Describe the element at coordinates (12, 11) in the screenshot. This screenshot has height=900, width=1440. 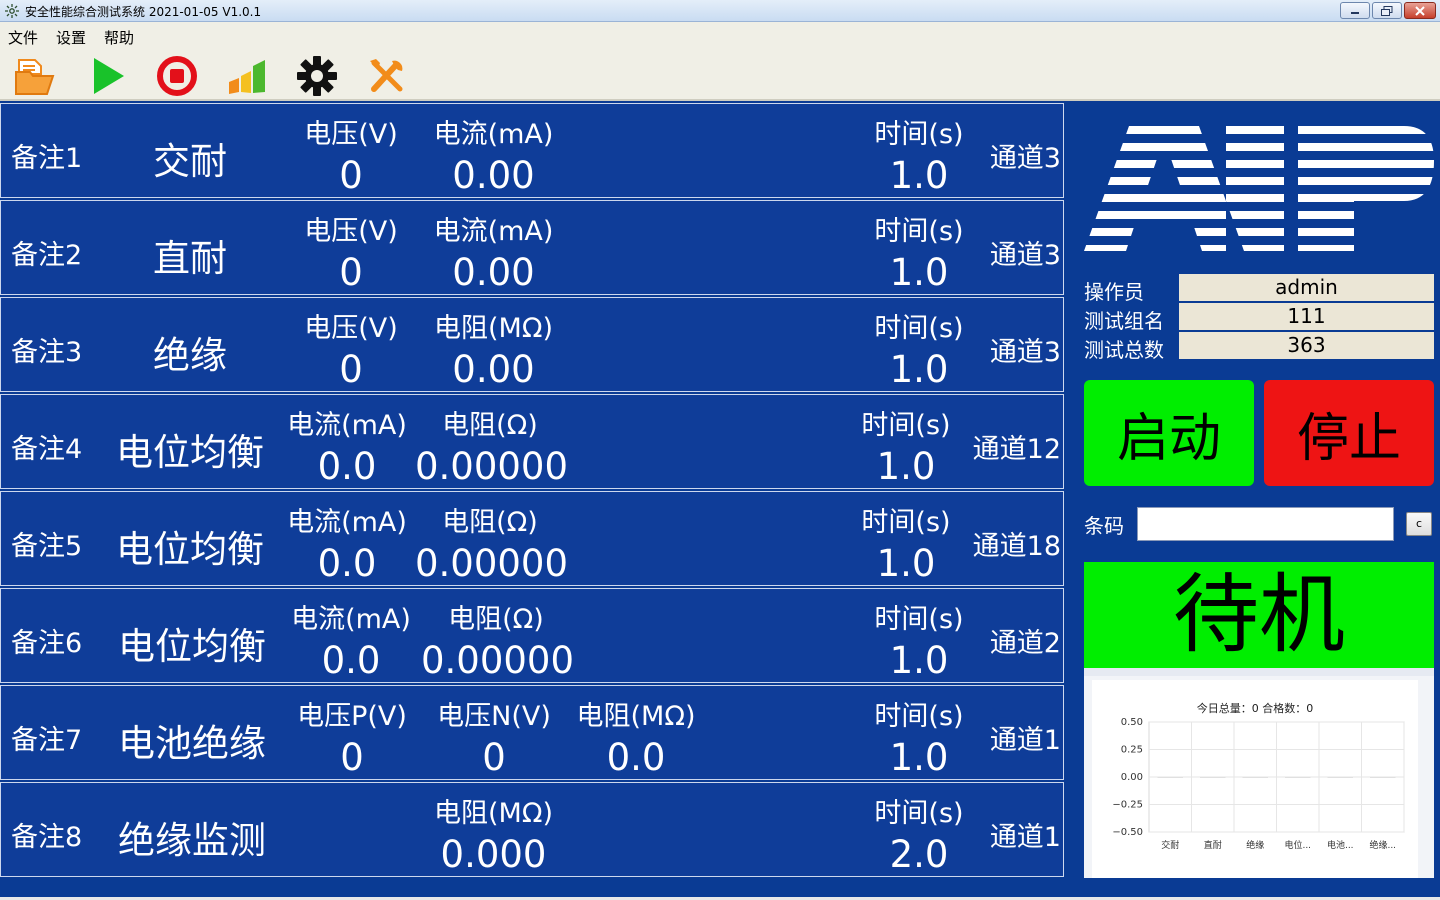
I see `app-icon` at that location.